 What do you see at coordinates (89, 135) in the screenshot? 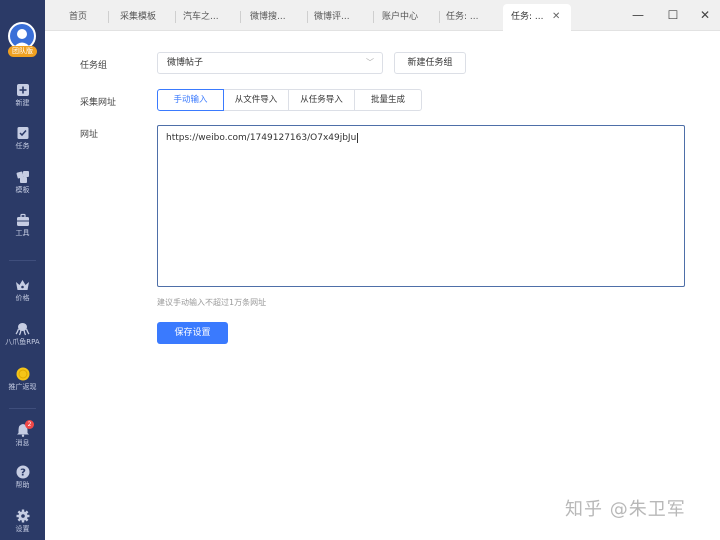
I see `url-label: 网址` at bounding box center [89, 135].